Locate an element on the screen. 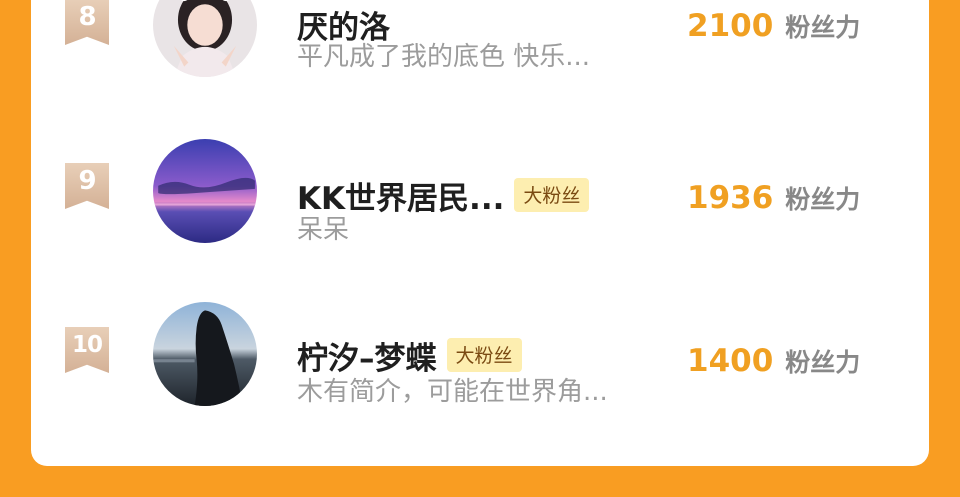  fan-power-score: 1936 粉丝力 is located at coordinates (773, 198).